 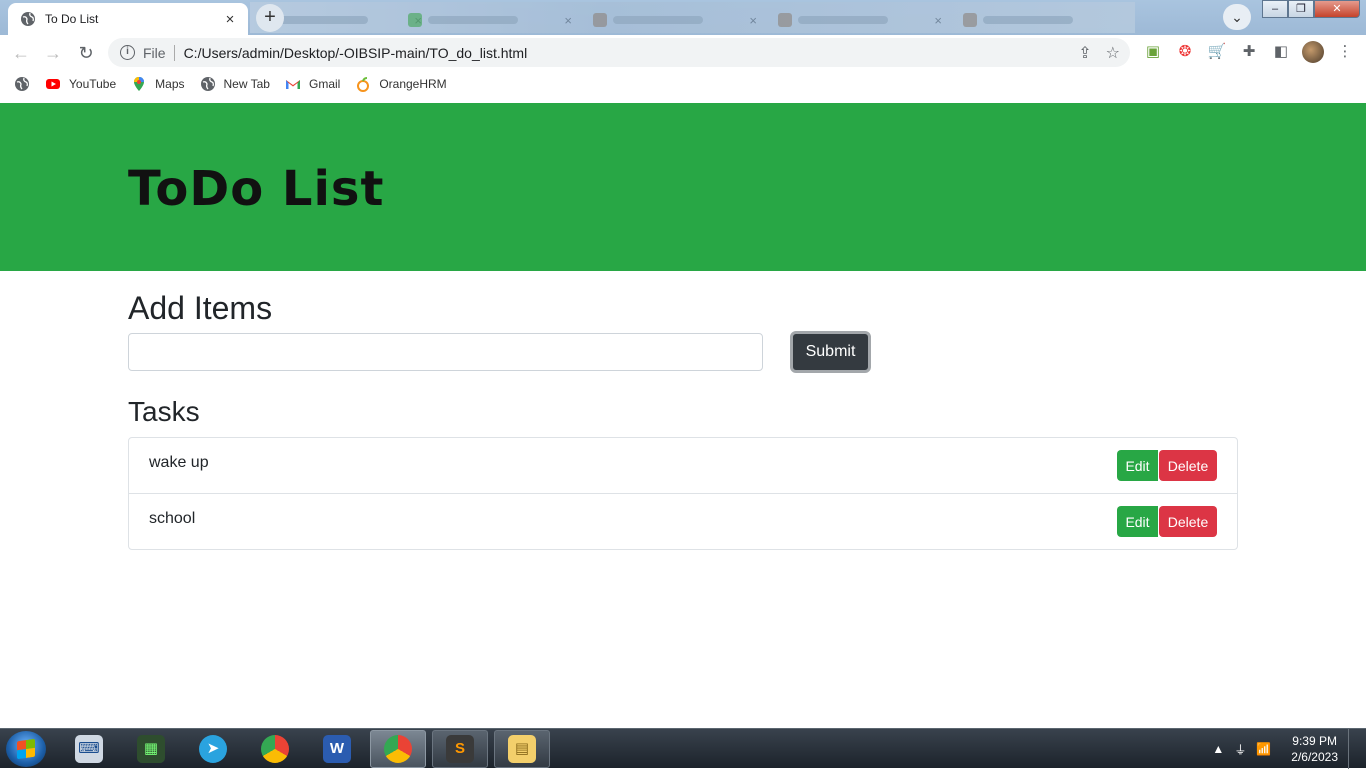 What do you see at coordinates (1217, 52) in the screenshot?
I see `extension-cart-icon: 🛒` at bounding box center [1217, 52].